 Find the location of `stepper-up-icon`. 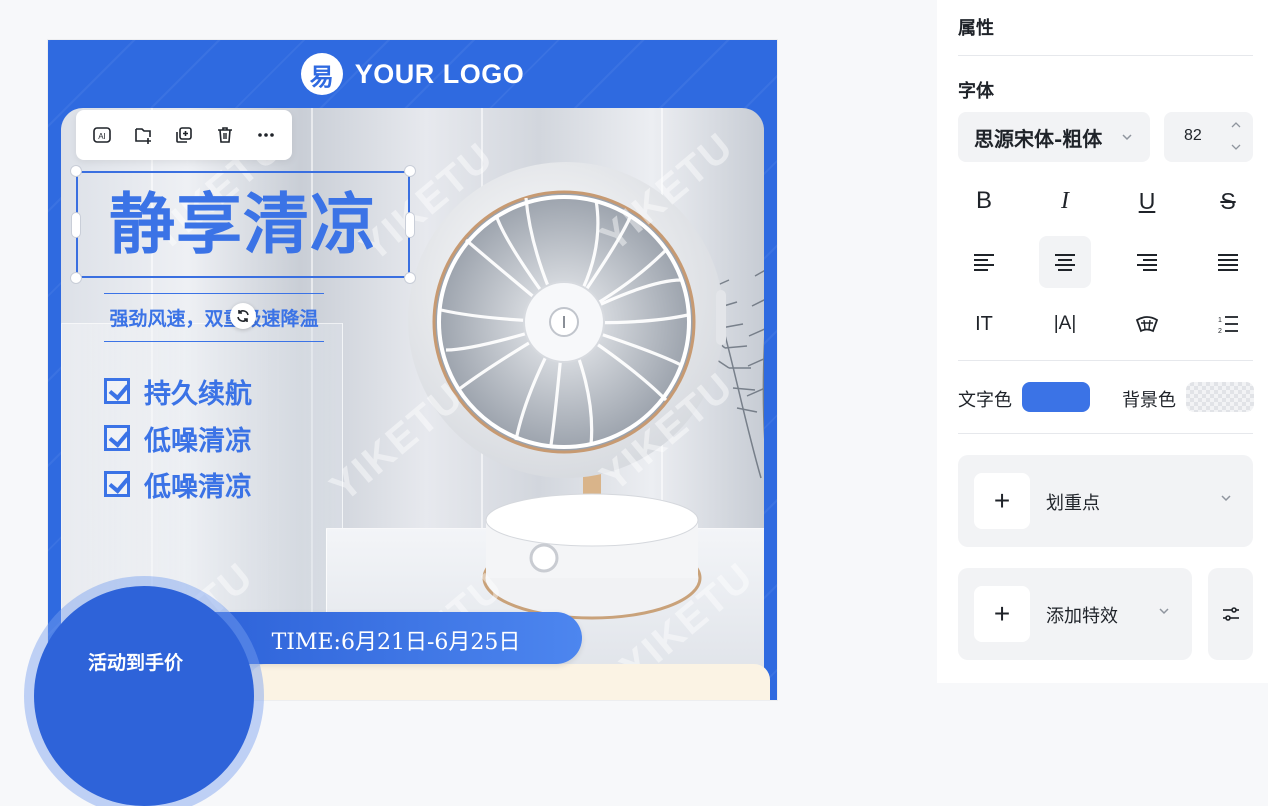

stepper-up-icon is located at coordinates (1236, 125).